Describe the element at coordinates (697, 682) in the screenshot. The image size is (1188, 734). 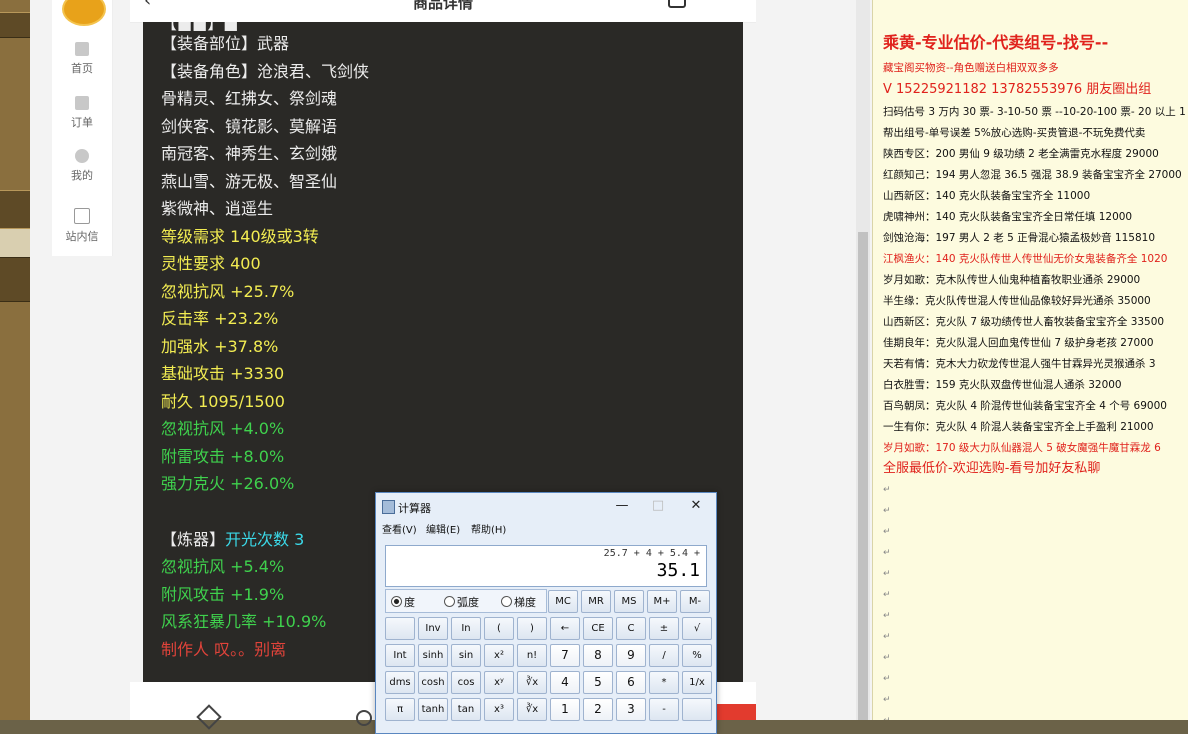
I see `calc-key: 1/x` at that location.